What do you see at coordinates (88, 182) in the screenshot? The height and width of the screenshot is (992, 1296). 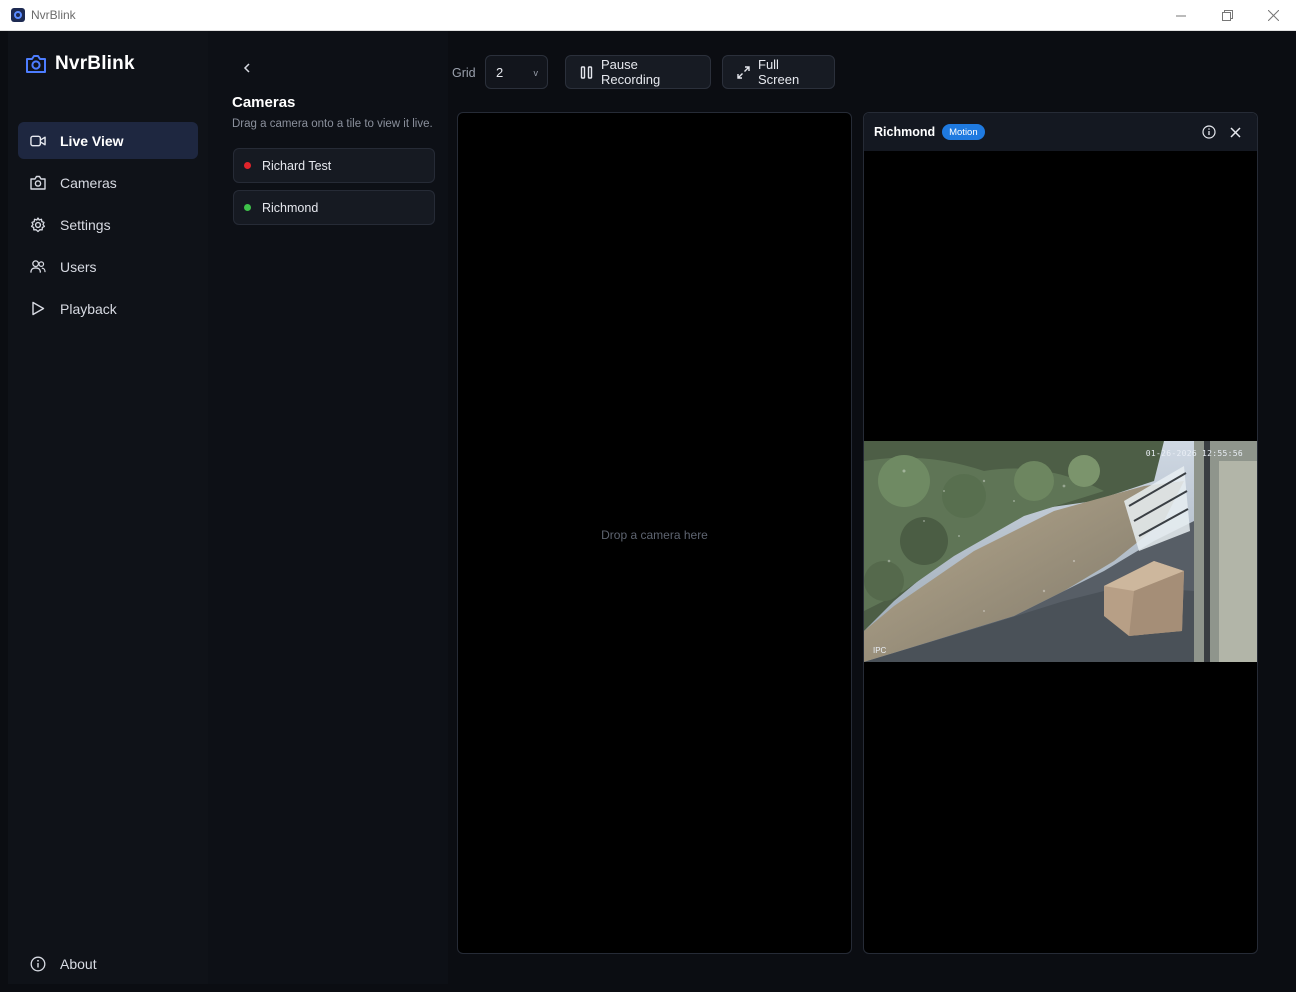 I see `nav-item-label: Cameras` at bounding box center [88, 182].